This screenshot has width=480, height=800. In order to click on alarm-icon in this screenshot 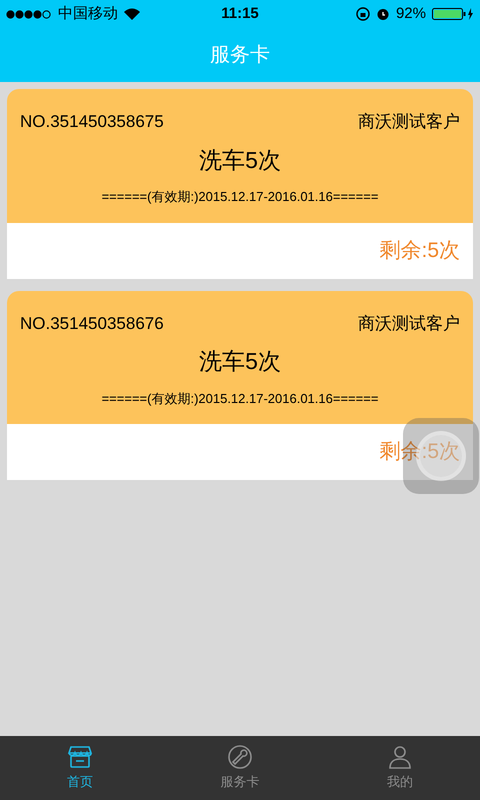, I will do `click(383, 14)`.